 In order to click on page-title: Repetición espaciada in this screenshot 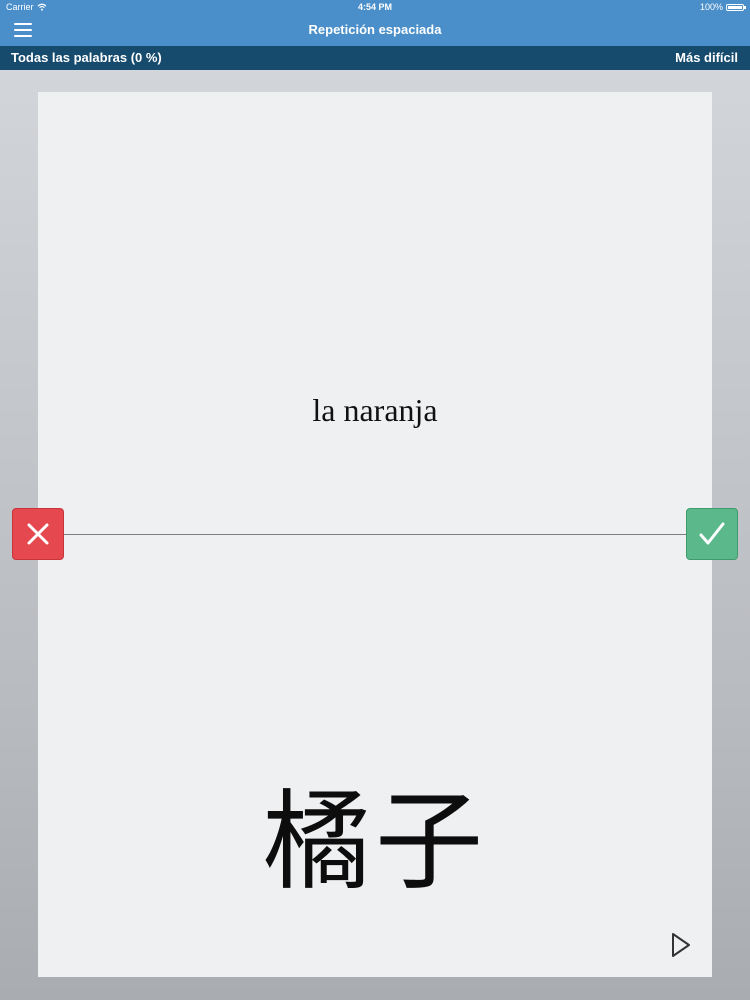, I will do `click(375, 29)`.